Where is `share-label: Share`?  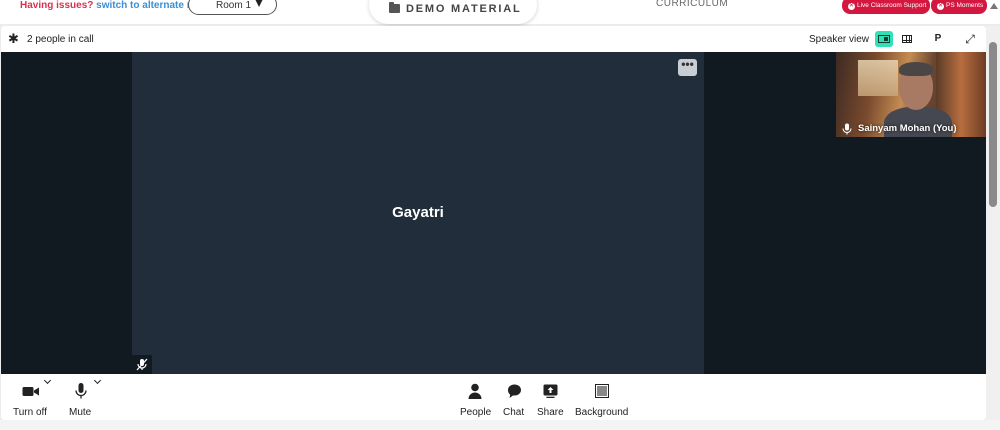 share-label: Share is located at coordinates (550, 412).